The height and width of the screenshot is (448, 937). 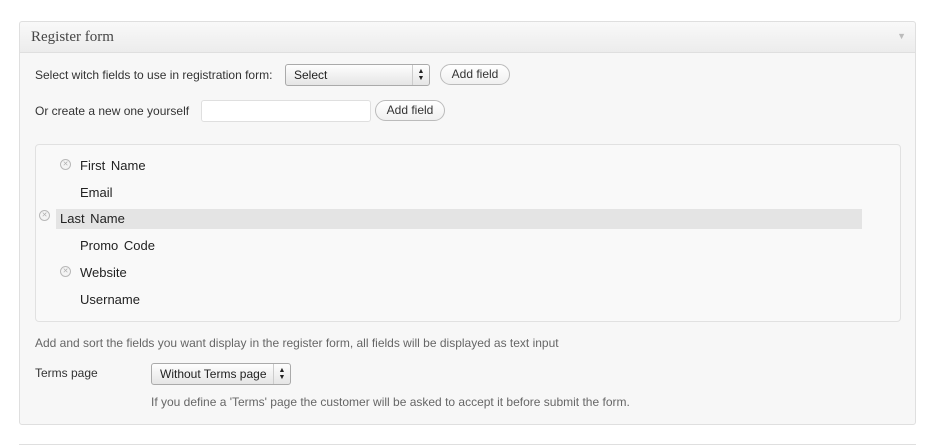 I want to click on field-select: Select ▲ ▼, so click(x=357, y=75).